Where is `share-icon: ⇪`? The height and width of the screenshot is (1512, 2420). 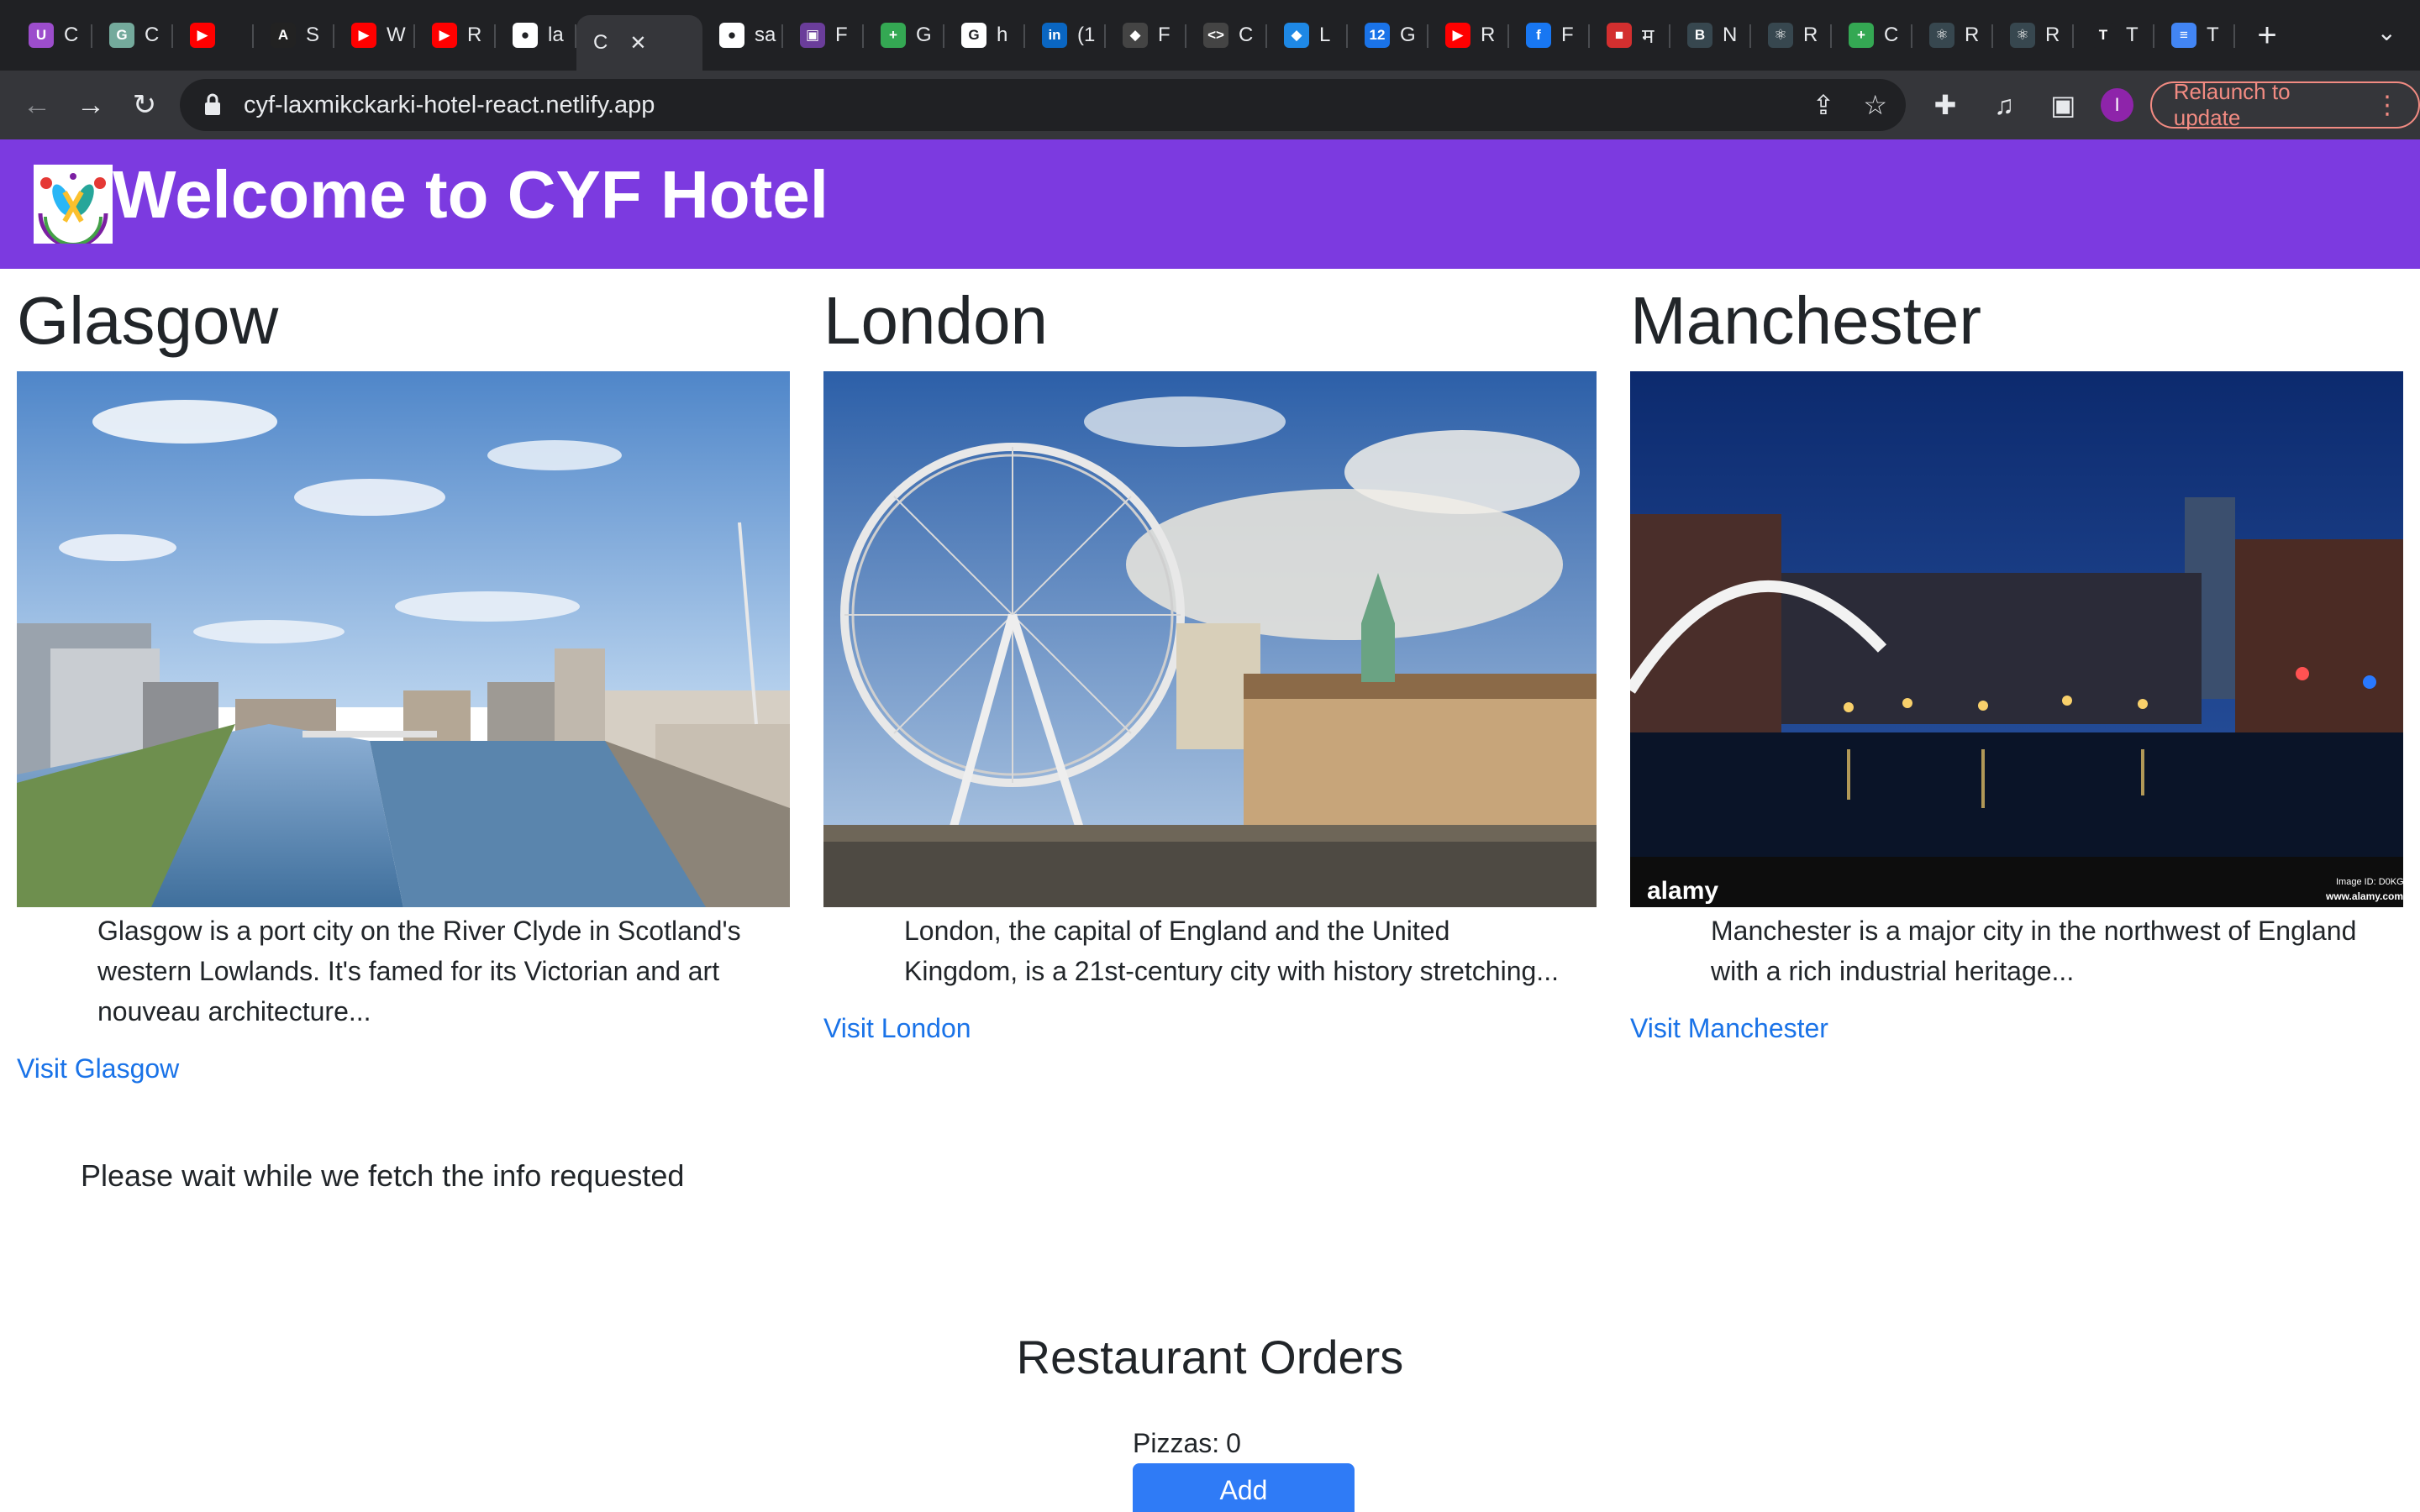
share-icon: ⇪ is located at coordinates (1823, 105).